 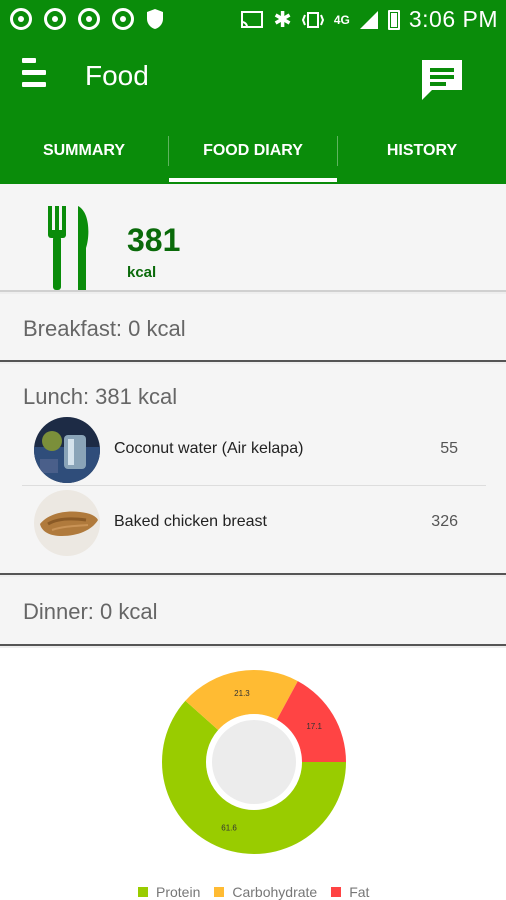 What do you see at coordinates (444, 521) in the screenshot?
I see `food-kcal: 326` at bounding box center [444, 521].